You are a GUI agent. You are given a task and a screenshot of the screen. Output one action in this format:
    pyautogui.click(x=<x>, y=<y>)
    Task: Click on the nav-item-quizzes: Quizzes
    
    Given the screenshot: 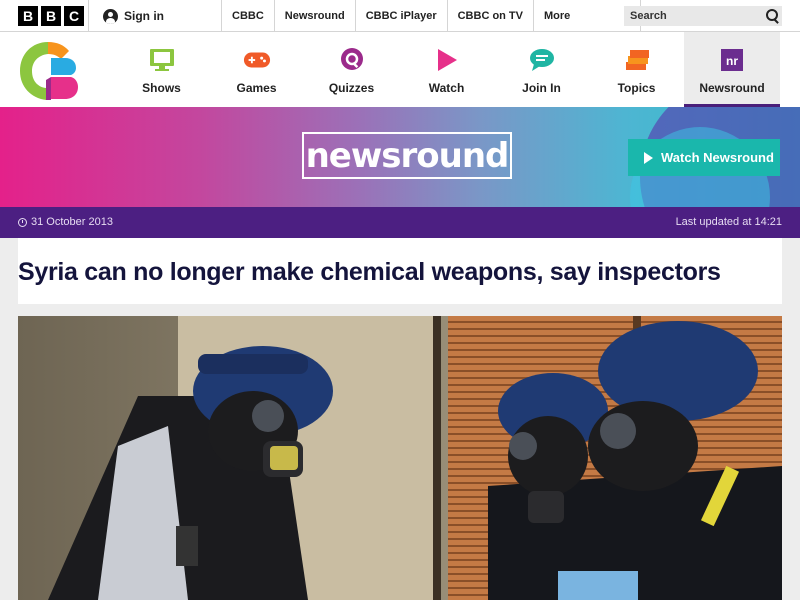 What is the action you would take?
    pyautogui.click(x=351, y=69)
    